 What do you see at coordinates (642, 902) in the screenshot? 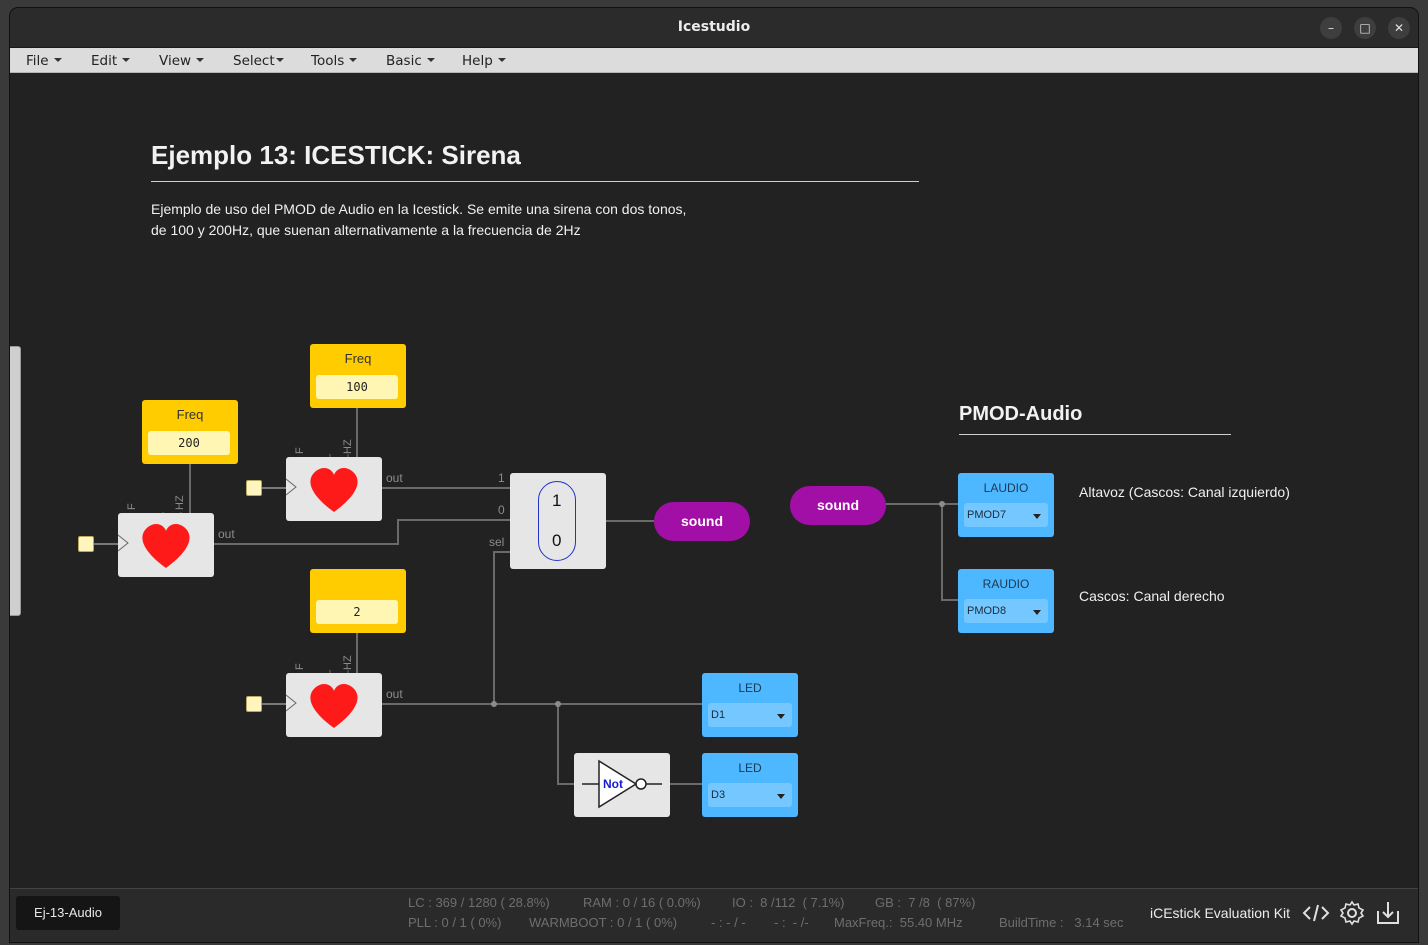
I see `stat-ram: RAM : 0 / 16 ( 0.0%)` at bounding box center [642, 902].